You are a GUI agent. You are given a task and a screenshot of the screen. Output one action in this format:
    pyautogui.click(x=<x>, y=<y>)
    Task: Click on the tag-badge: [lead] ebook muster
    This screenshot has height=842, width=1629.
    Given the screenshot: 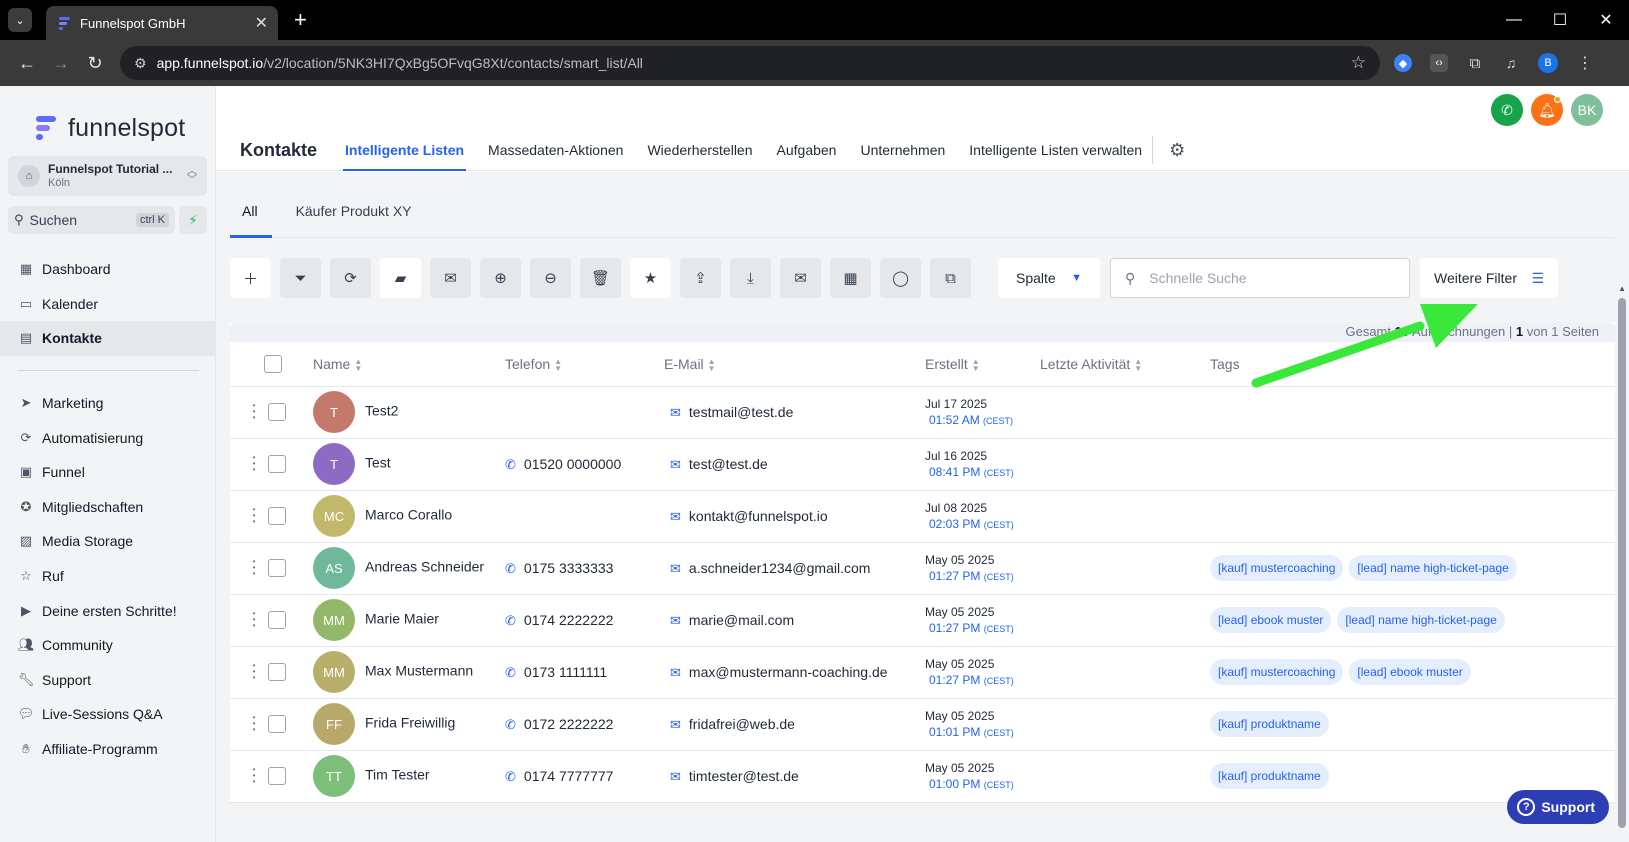 What is the action you would take?
    pyautogui.click(x=1410, y=672)
    